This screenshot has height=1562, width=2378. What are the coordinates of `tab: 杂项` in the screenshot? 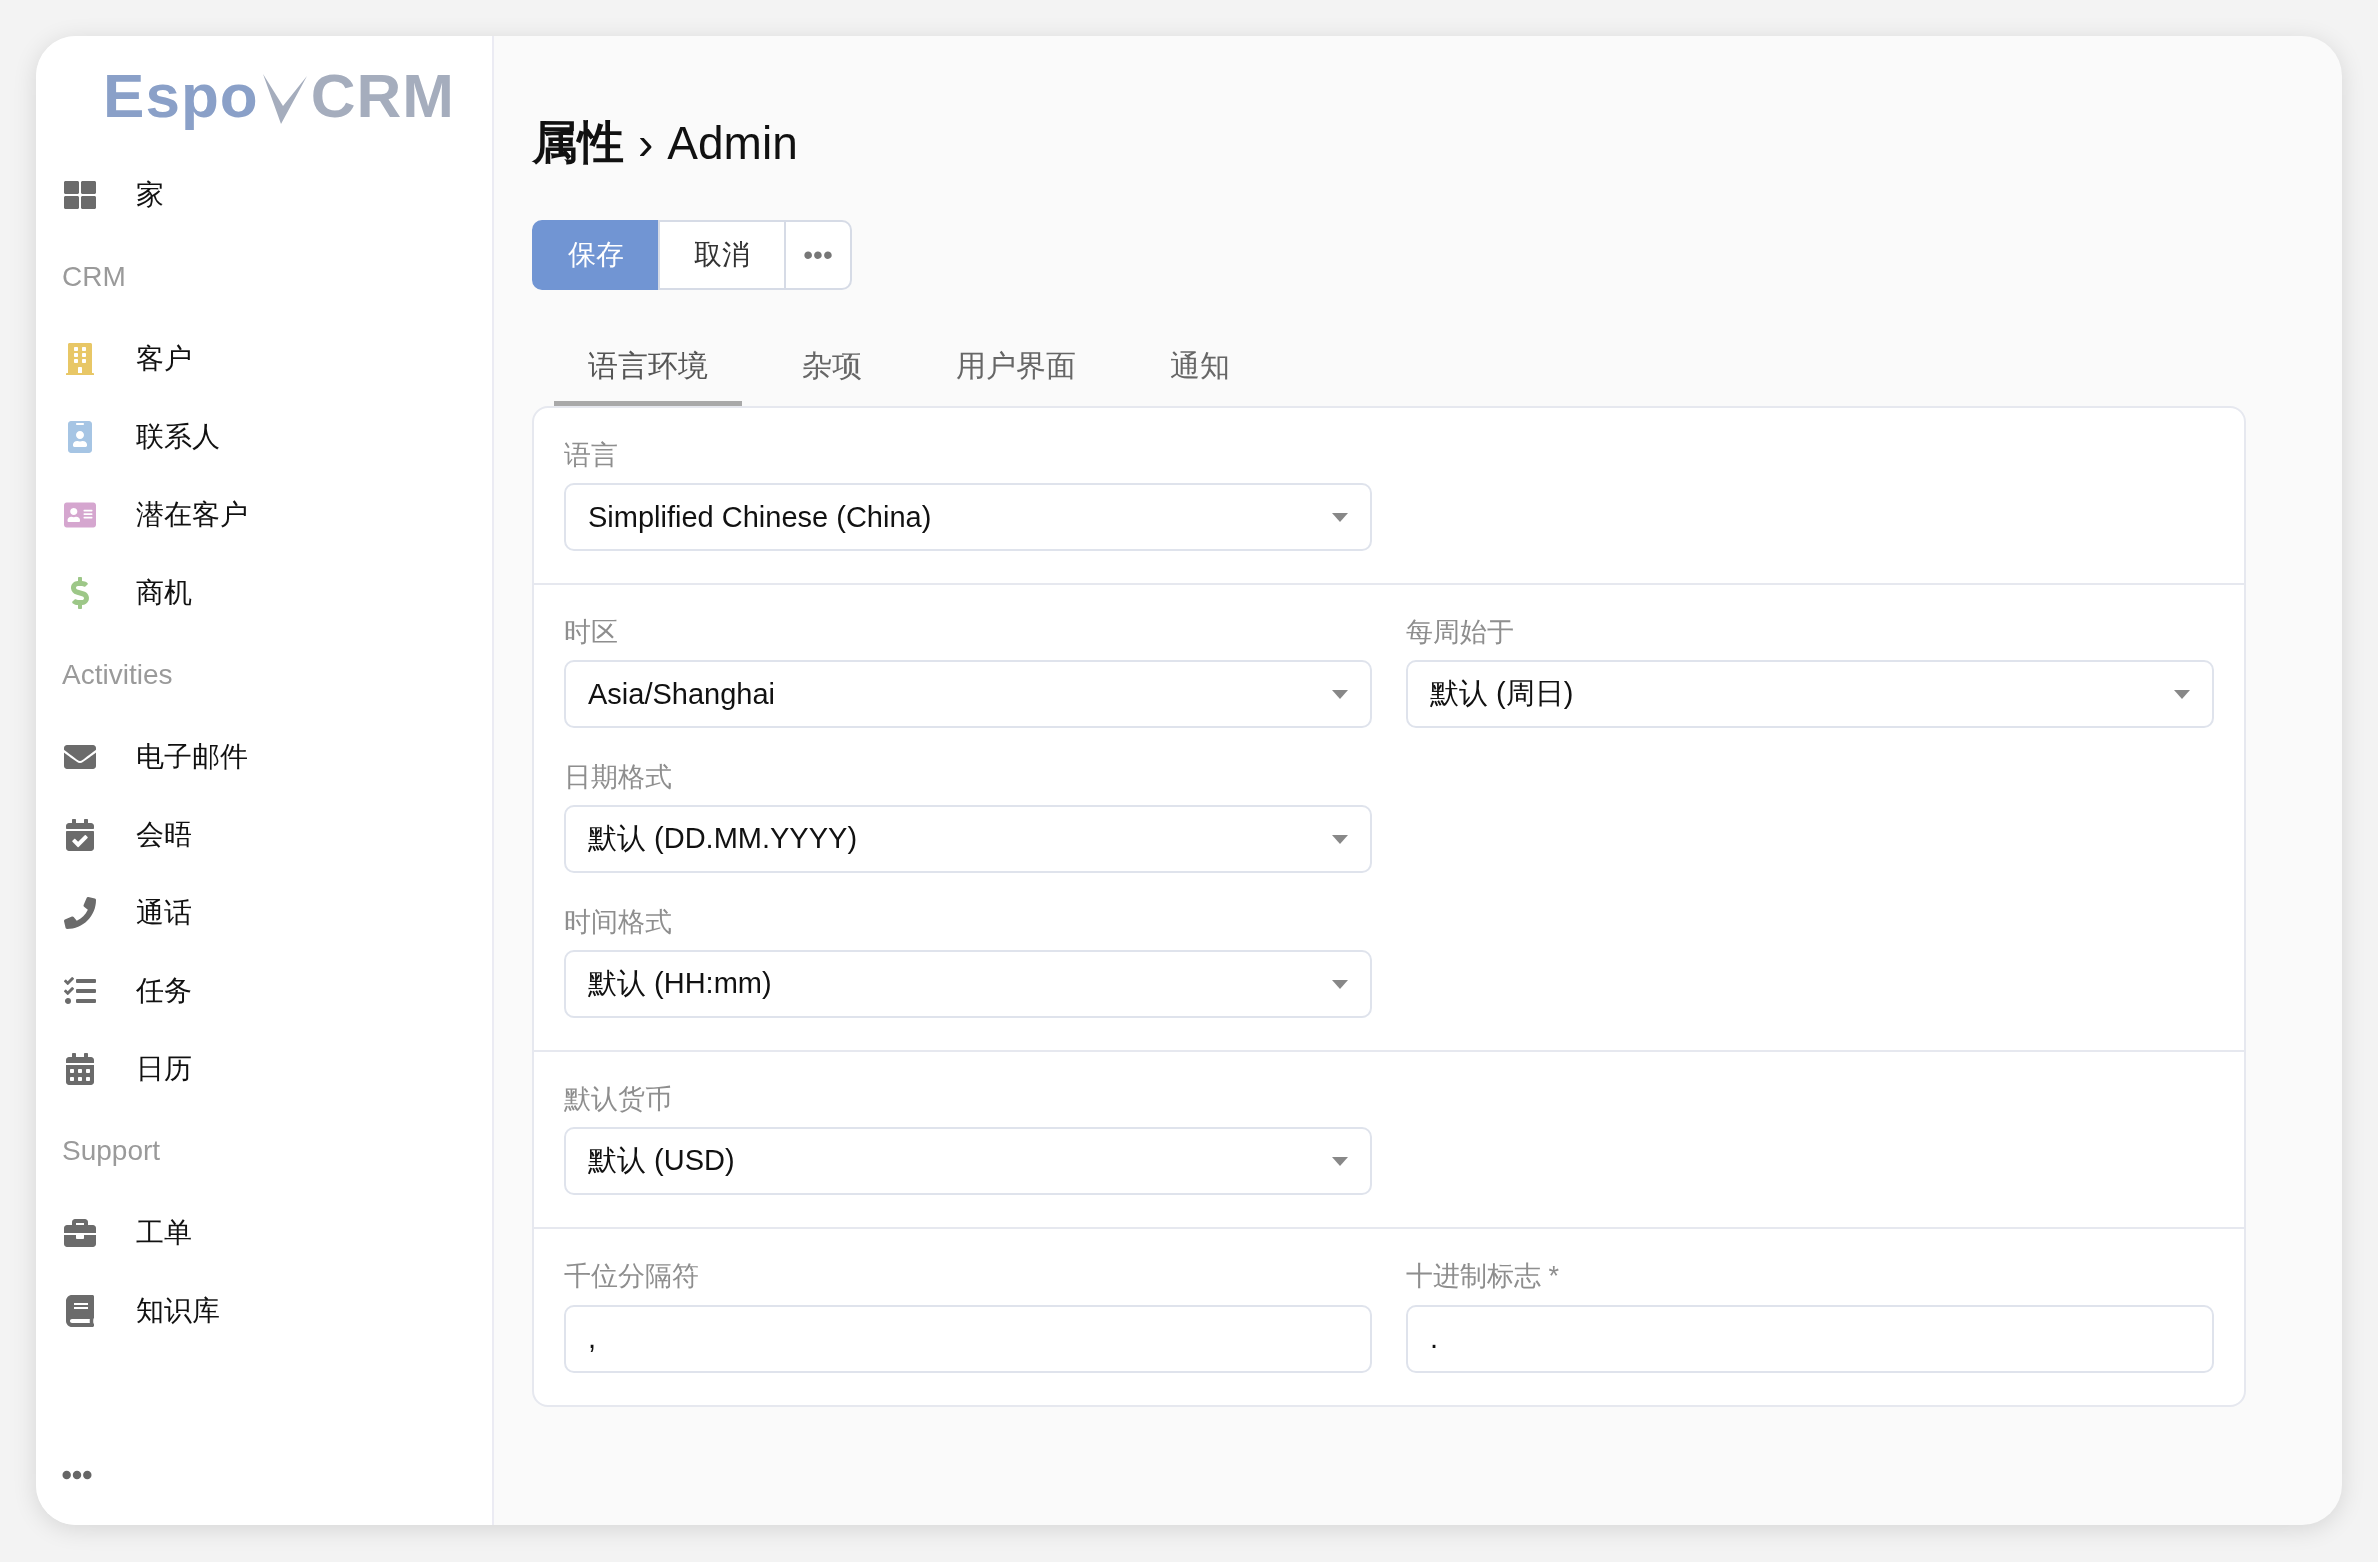 It's located at (832, 368).